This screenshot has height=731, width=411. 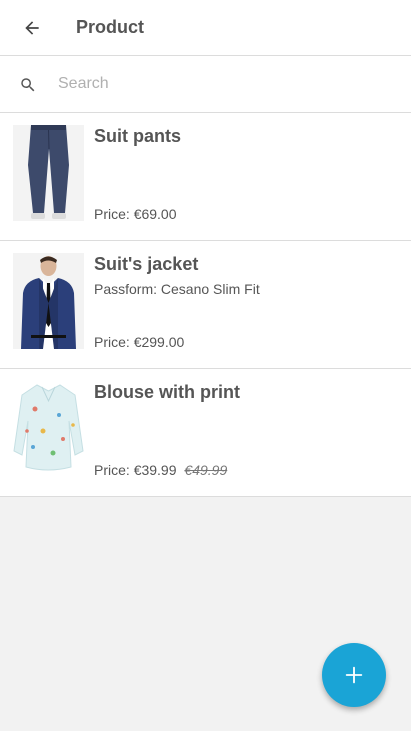 What do you see at coordinates (177, 289) in the screenshot?
I see `product-subtitle: Passform: Cesano Slim Fit` at bounding box center [177, 289].